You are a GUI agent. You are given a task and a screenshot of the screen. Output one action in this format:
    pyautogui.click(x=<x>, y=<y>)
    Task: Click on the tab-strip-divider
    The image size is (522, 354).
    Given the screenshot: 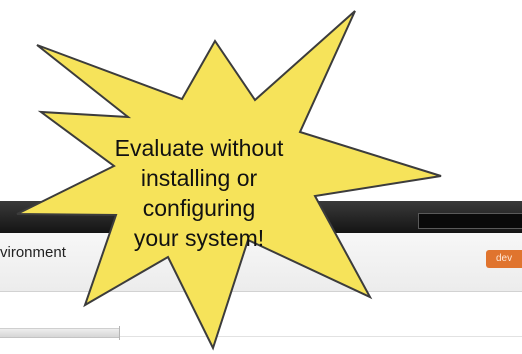 What is the action you would take?
    pyautogui.click(x=119, y=333)
    